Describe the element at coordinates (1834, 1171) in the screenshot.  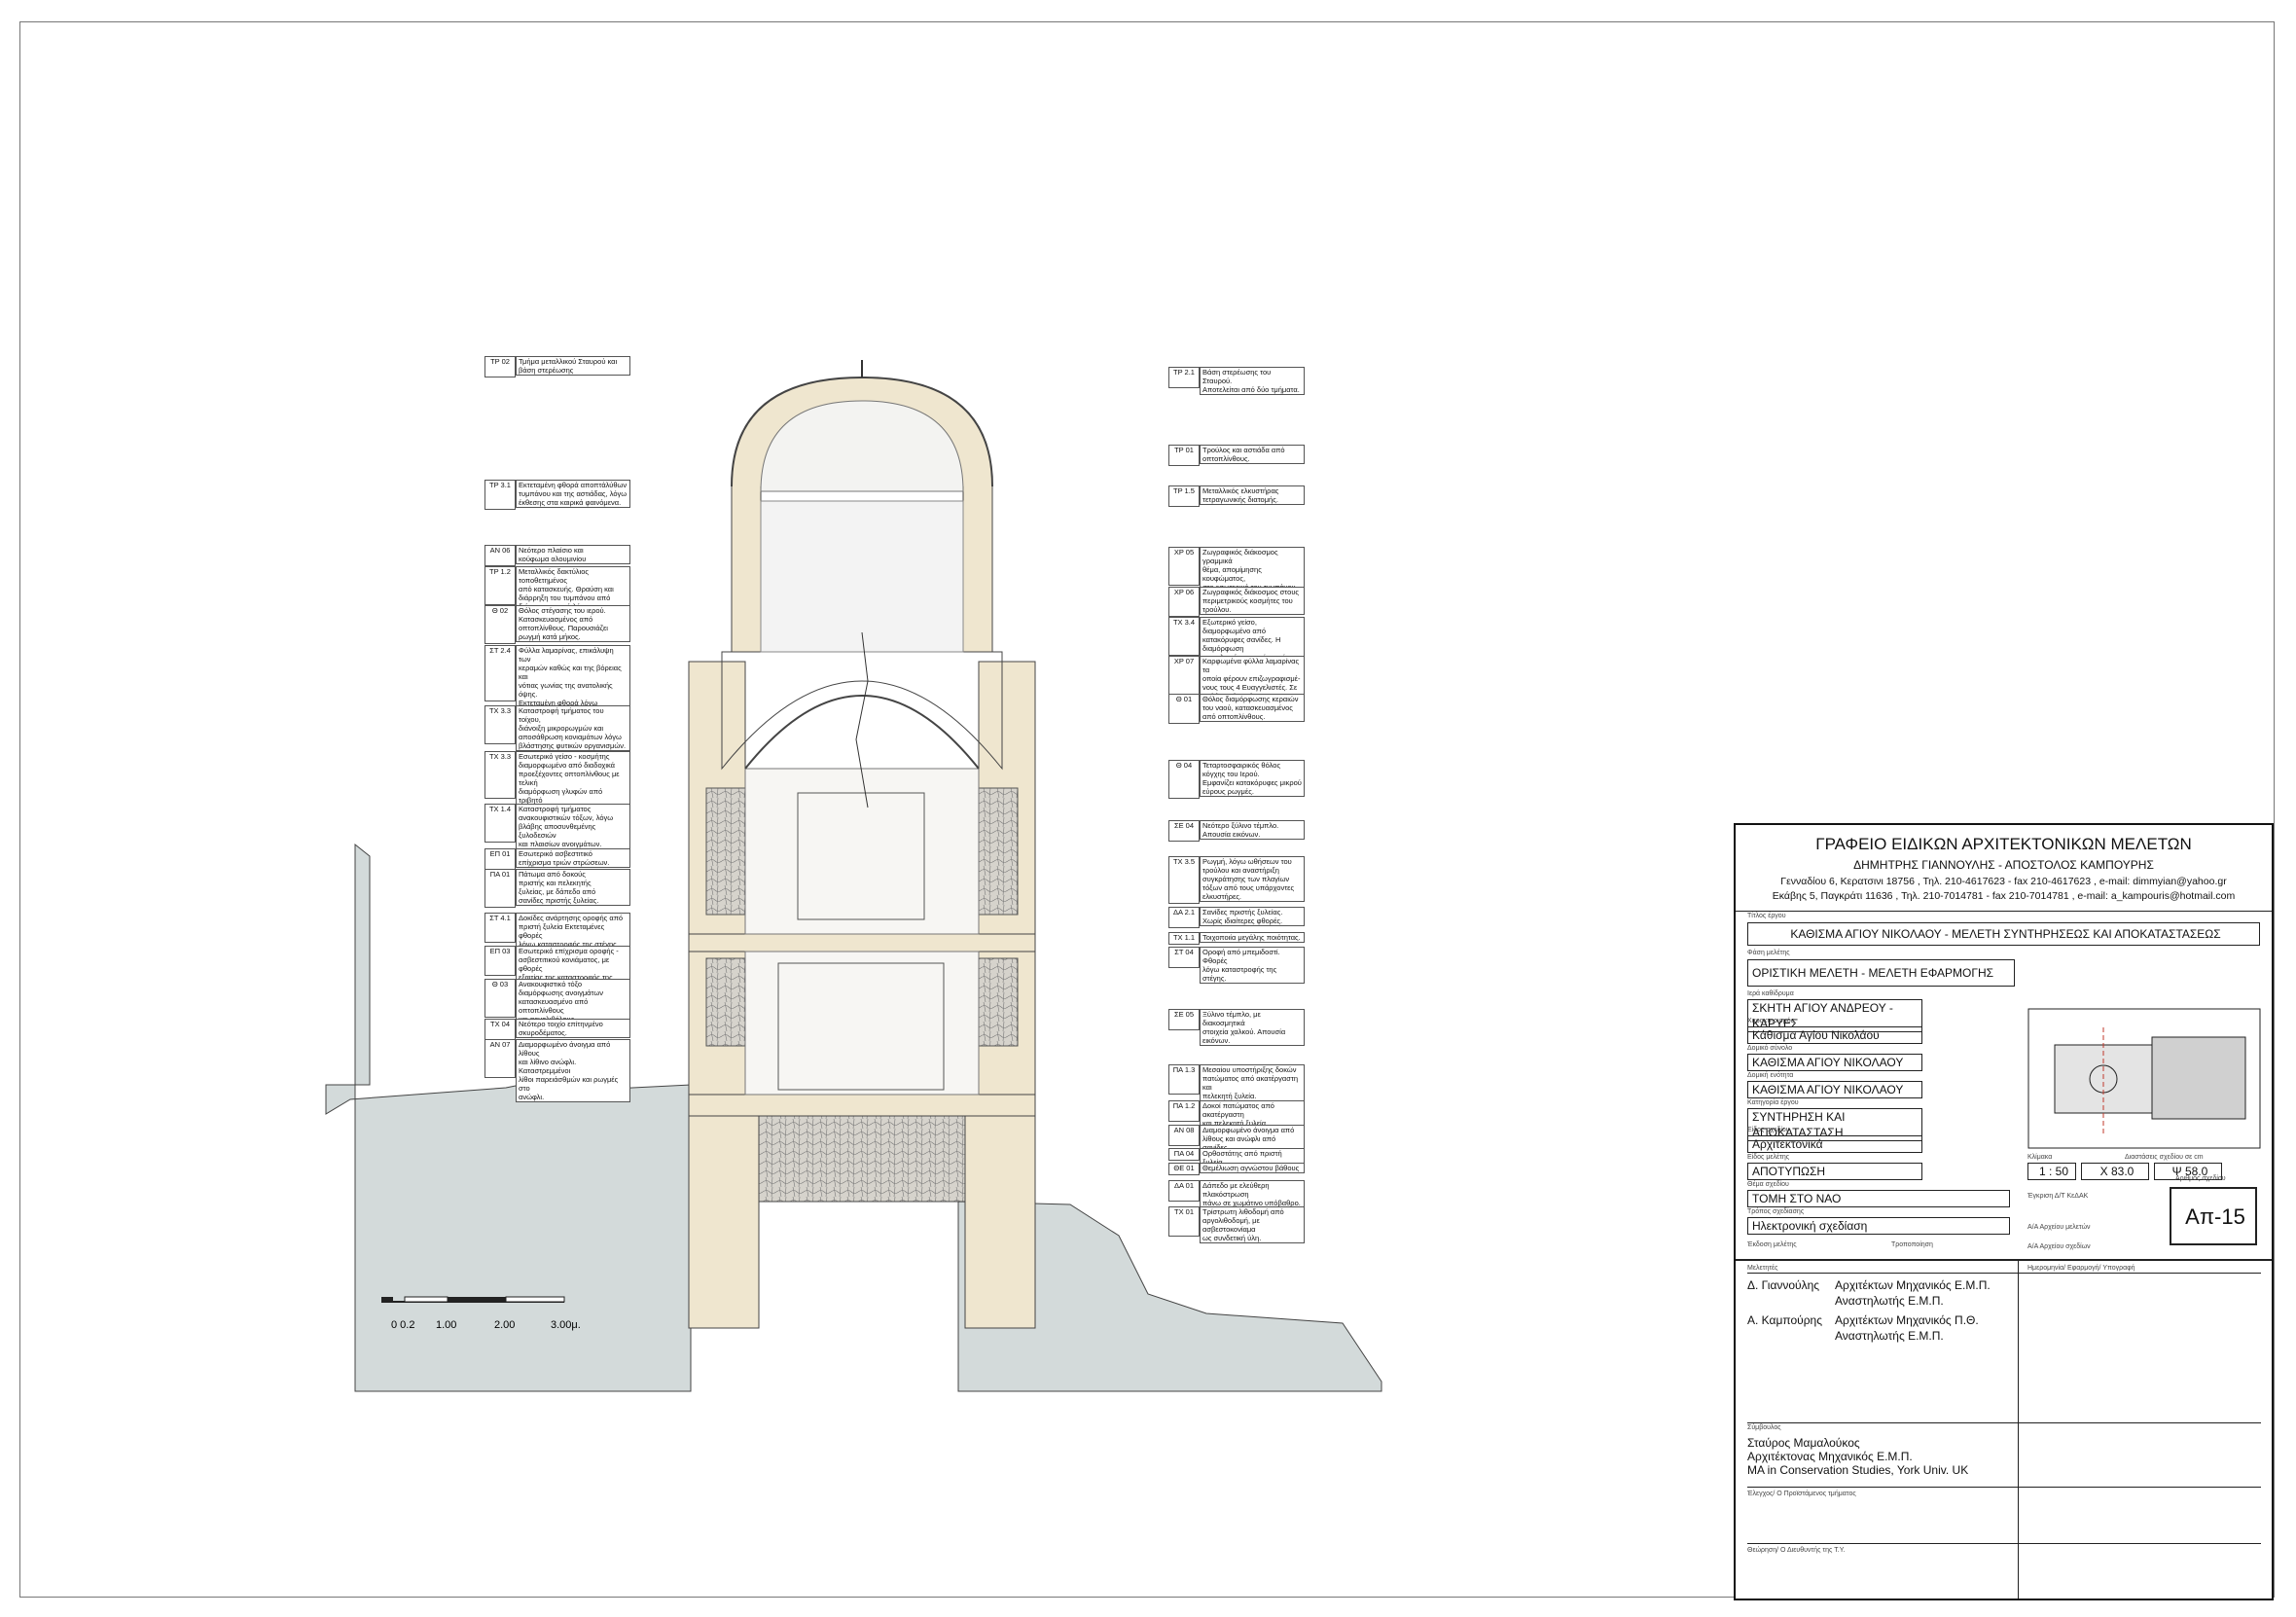
I see `study-value: ΑΠΟΤΥΠΩΣΗ` at that location.